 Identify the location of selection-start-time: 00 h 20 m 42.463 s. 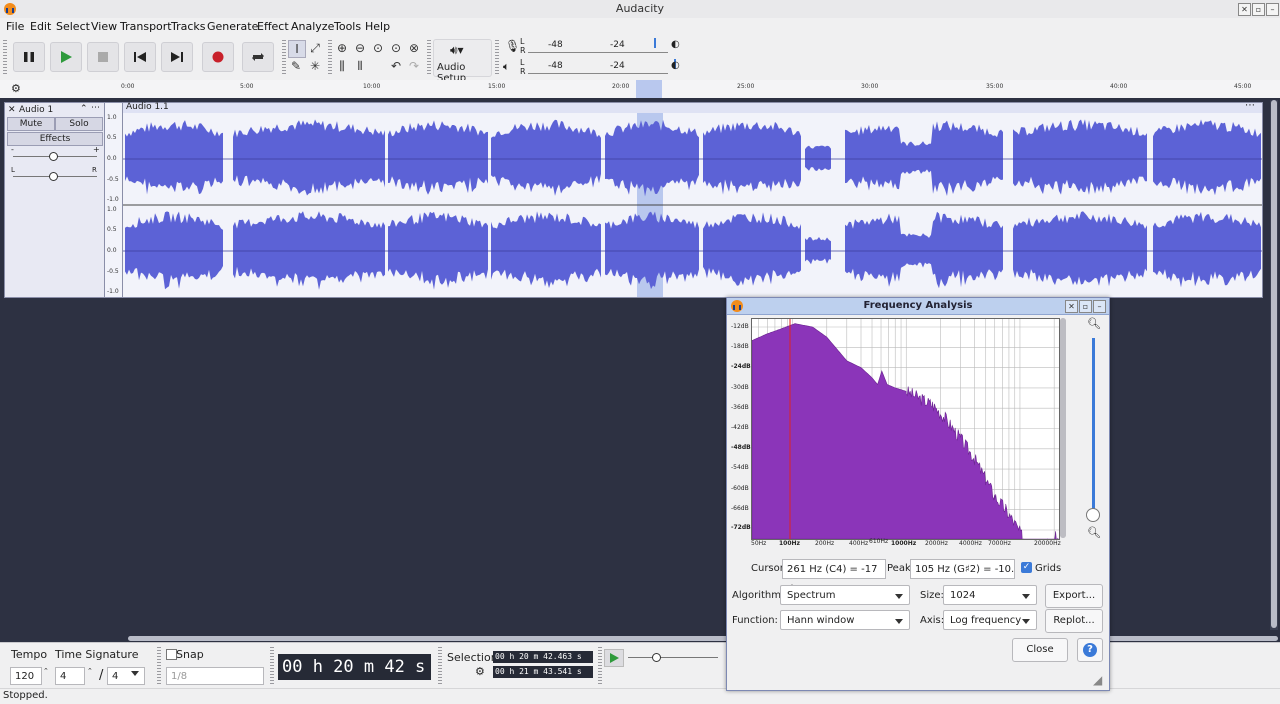
(543, 657).